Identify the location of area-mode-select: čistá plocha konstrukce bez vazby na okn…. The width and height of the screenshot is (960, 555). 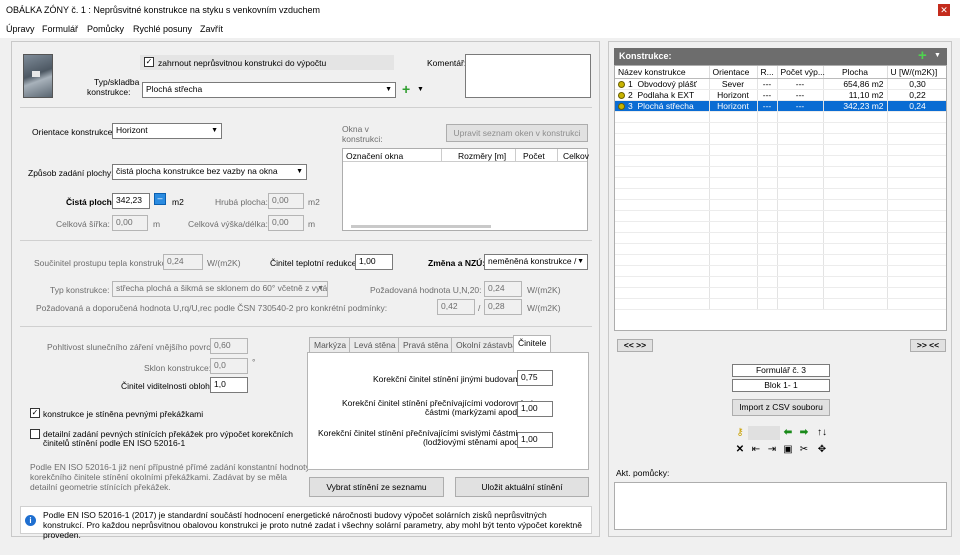
(209, 172).